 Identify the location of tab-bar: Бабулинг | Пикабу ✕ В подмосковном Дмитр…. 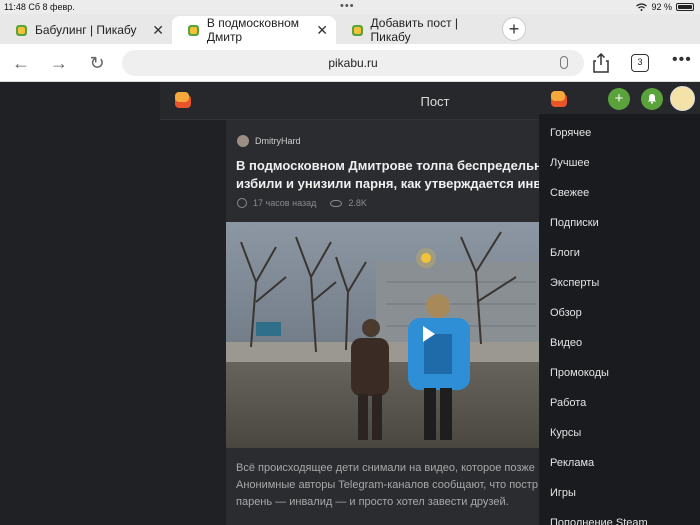
(350, 29).